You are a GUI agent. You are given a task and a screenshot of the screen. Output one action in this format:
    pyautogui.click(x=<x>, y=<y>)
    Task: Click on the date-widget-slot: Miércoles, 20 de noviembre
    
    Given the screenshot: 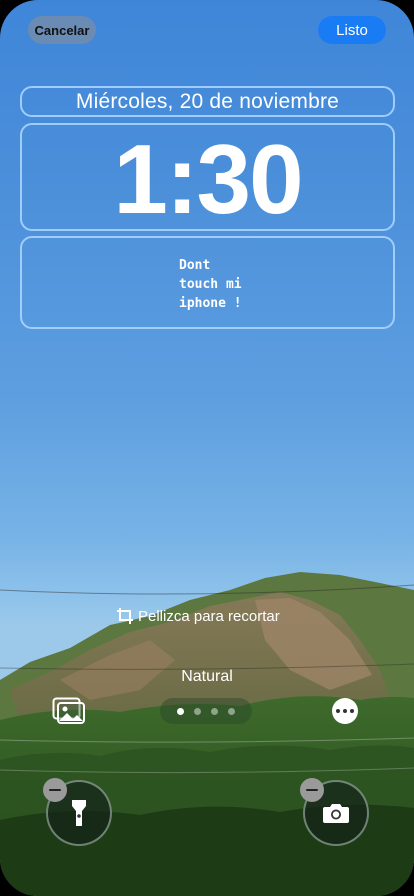 What is the action you would take?
    pyautogui.click(x=207, y=101)
    